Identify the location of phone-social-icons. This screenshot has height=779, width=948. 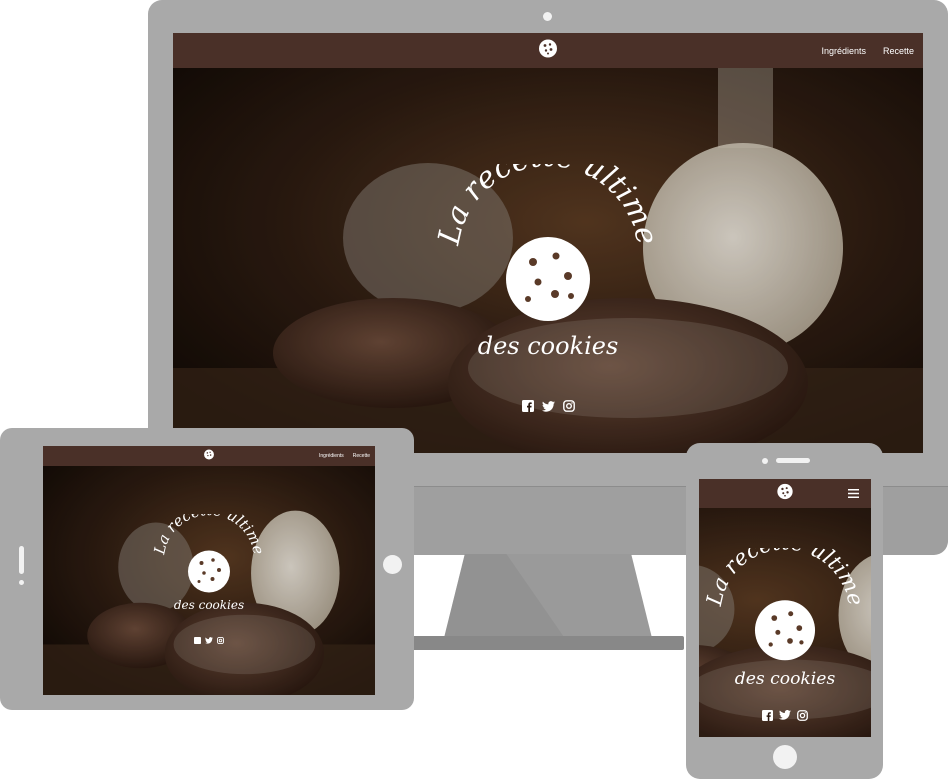
(785, 715).